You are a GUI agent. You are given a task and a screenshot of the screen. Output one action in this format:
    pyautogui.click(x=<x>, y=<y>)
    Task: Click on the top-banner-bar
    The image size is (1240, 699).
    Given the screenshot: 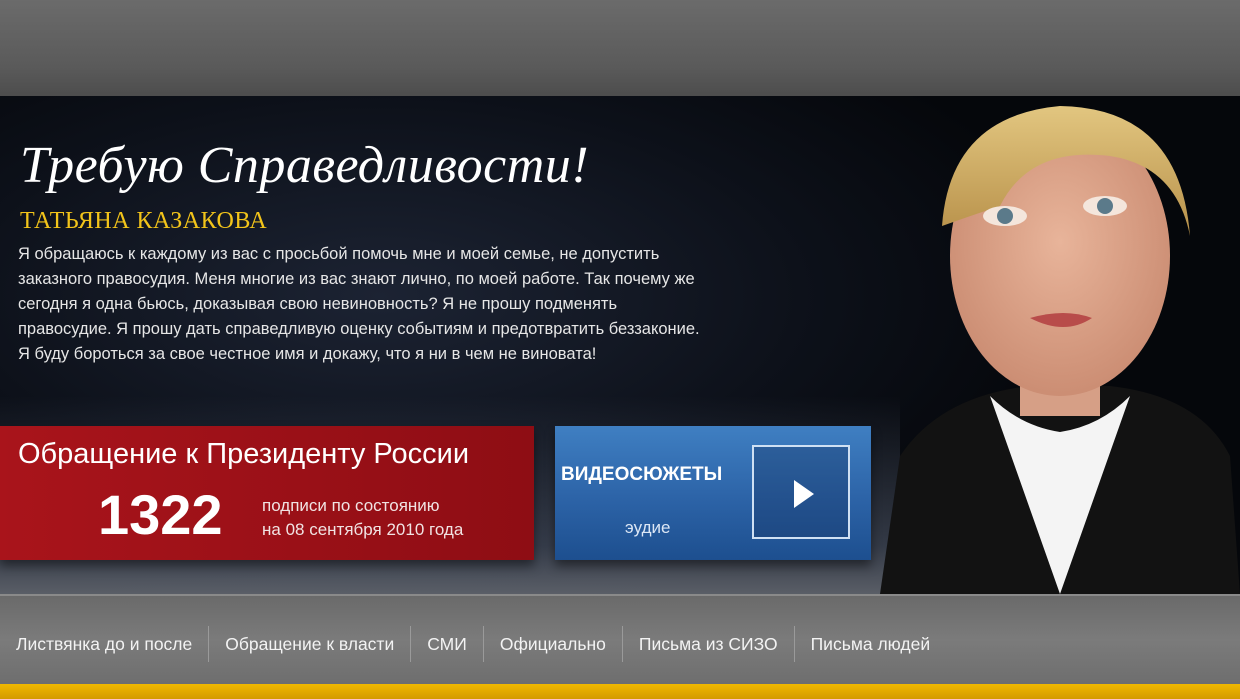 What is the action you would take?
    pyautogui.click(x=620, y=48)
    